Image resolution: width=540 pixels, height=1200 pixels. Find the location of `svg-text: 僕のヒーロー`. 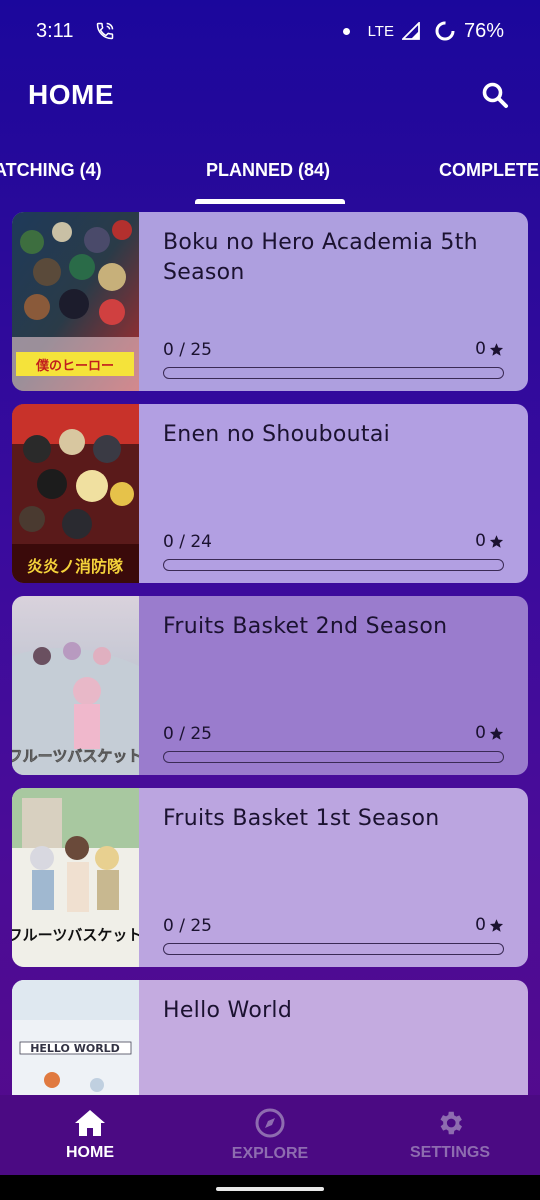

svg-text: 僕のヒーロー is located at coordinates (74, 366).